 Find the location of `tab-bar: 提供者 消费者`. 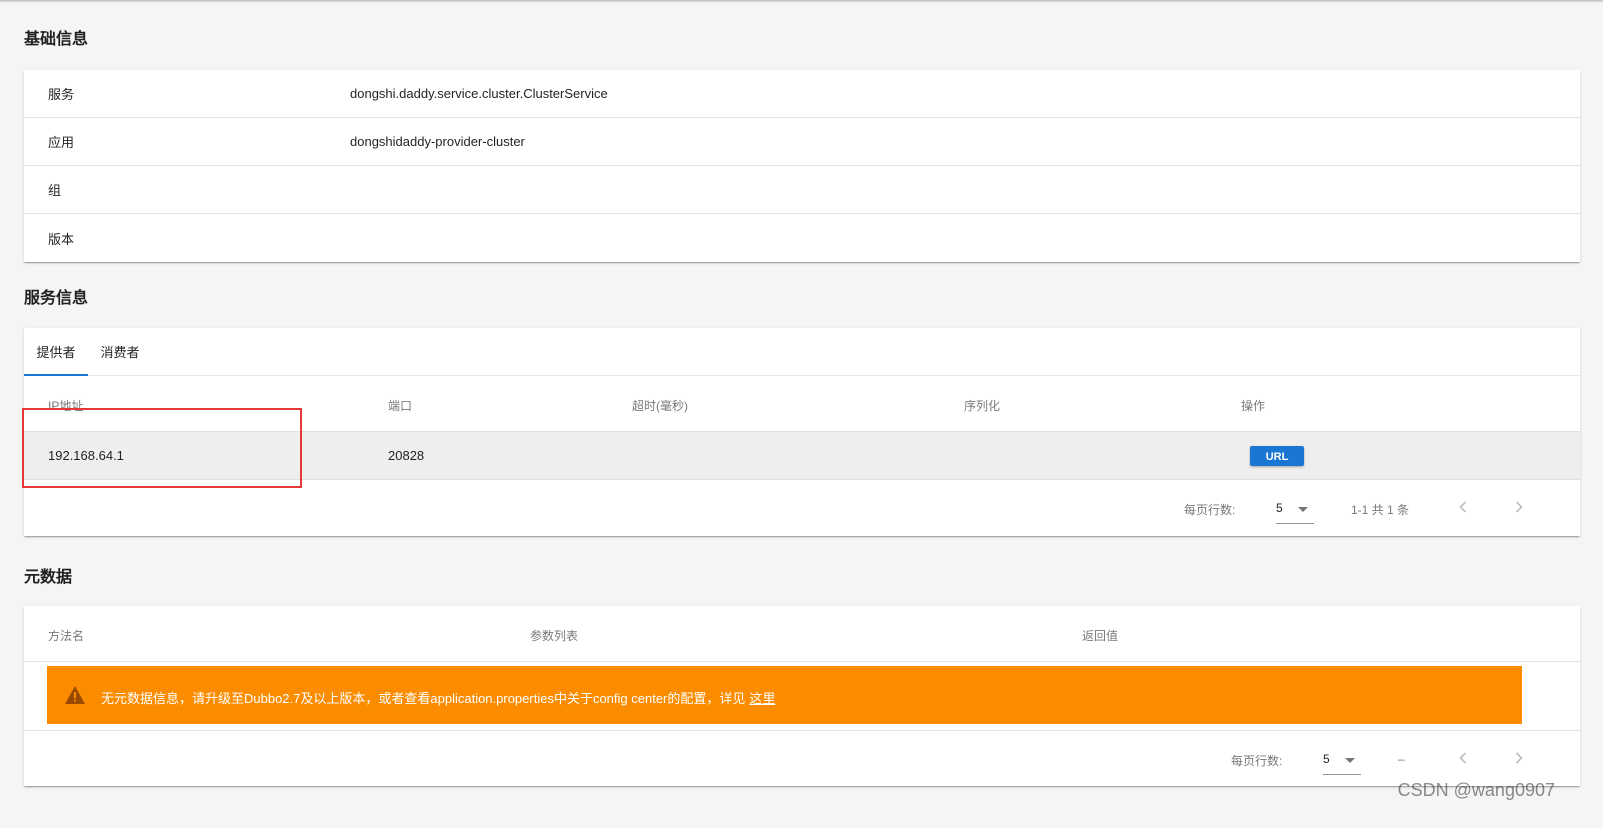

tab-bar: 提供者 消费者 is located at coordinates (802, 352).